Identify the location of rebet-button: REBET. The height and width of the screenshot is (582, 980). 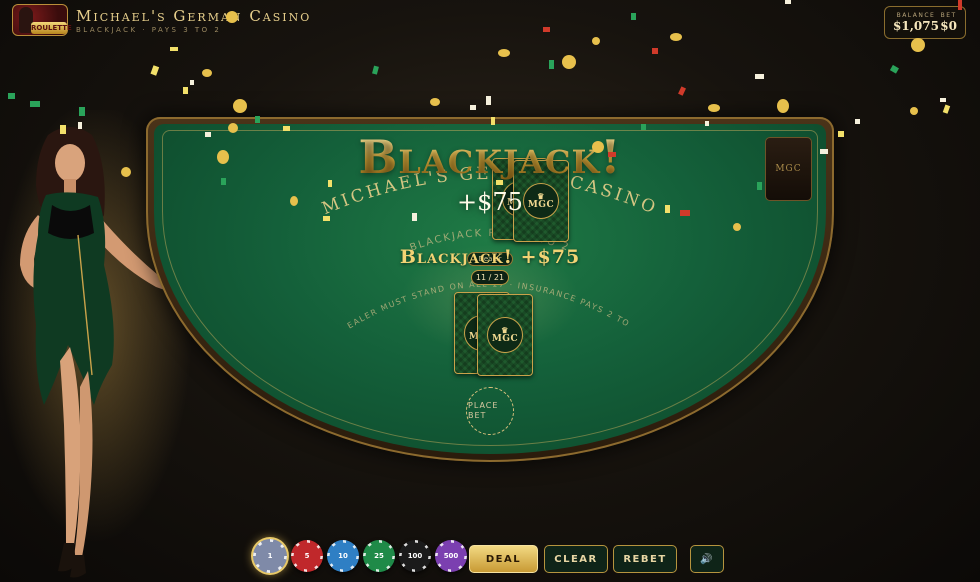
(645, 559).